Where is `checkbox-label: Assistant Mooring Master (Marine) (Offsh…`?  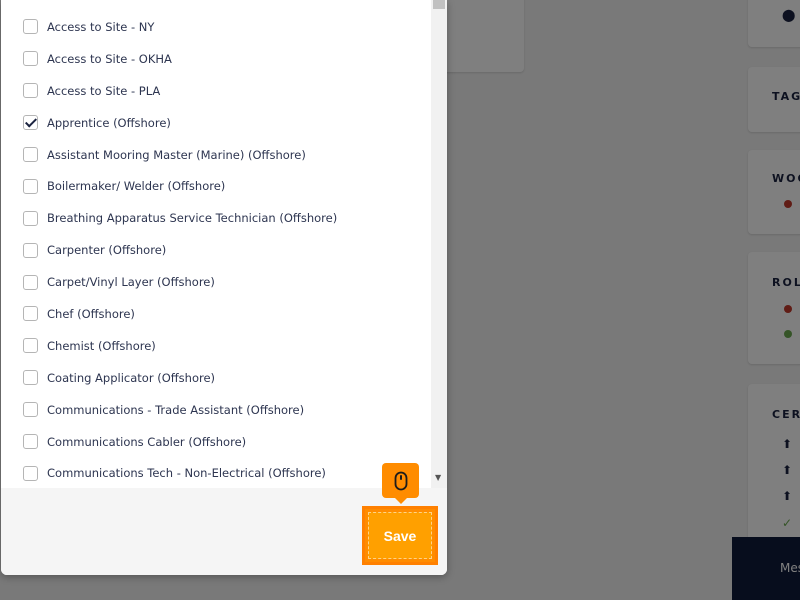 checkbox-label: Assistant Mooring Master (Marine) (Offsh… is located at coordinates (176, 154).